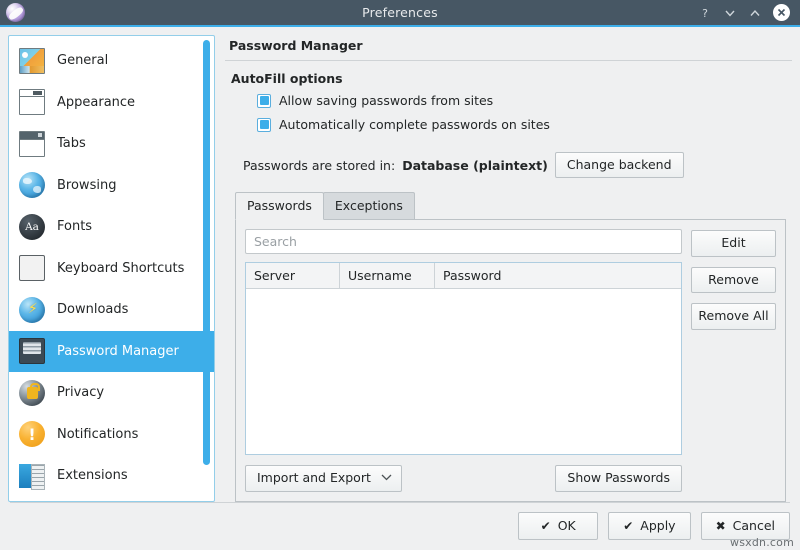 The image size is (800, 550). I want to click on minimize-icon, so click(730, 13).